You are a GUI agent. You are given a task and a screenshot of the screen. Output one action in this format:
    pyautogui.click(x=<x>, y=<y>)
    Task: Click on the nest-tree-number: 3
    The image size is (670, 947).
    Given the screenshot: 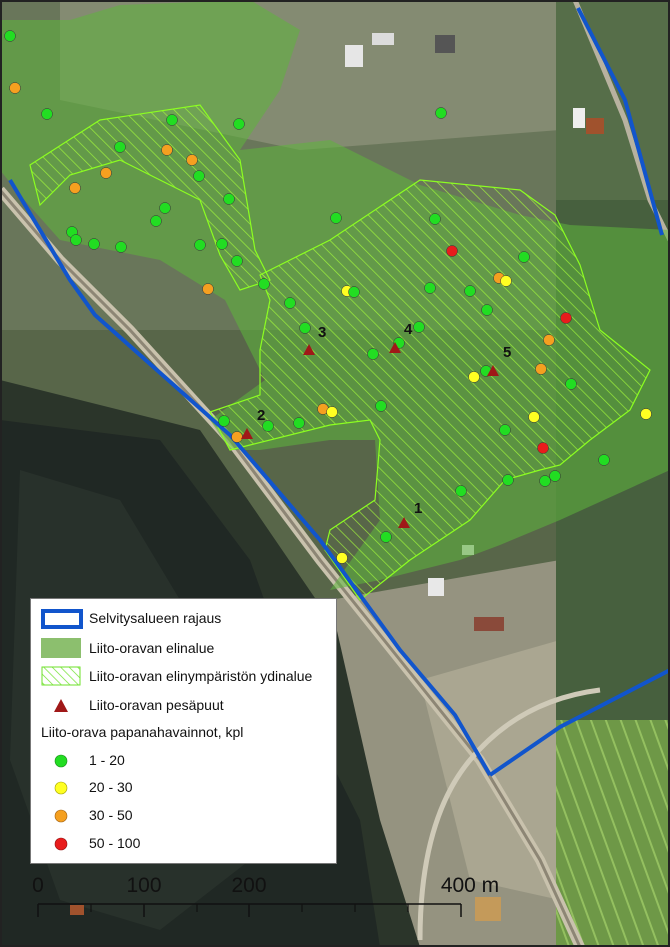 What is the action you would take?
    pyautogui.click(x=322, y=332)
    